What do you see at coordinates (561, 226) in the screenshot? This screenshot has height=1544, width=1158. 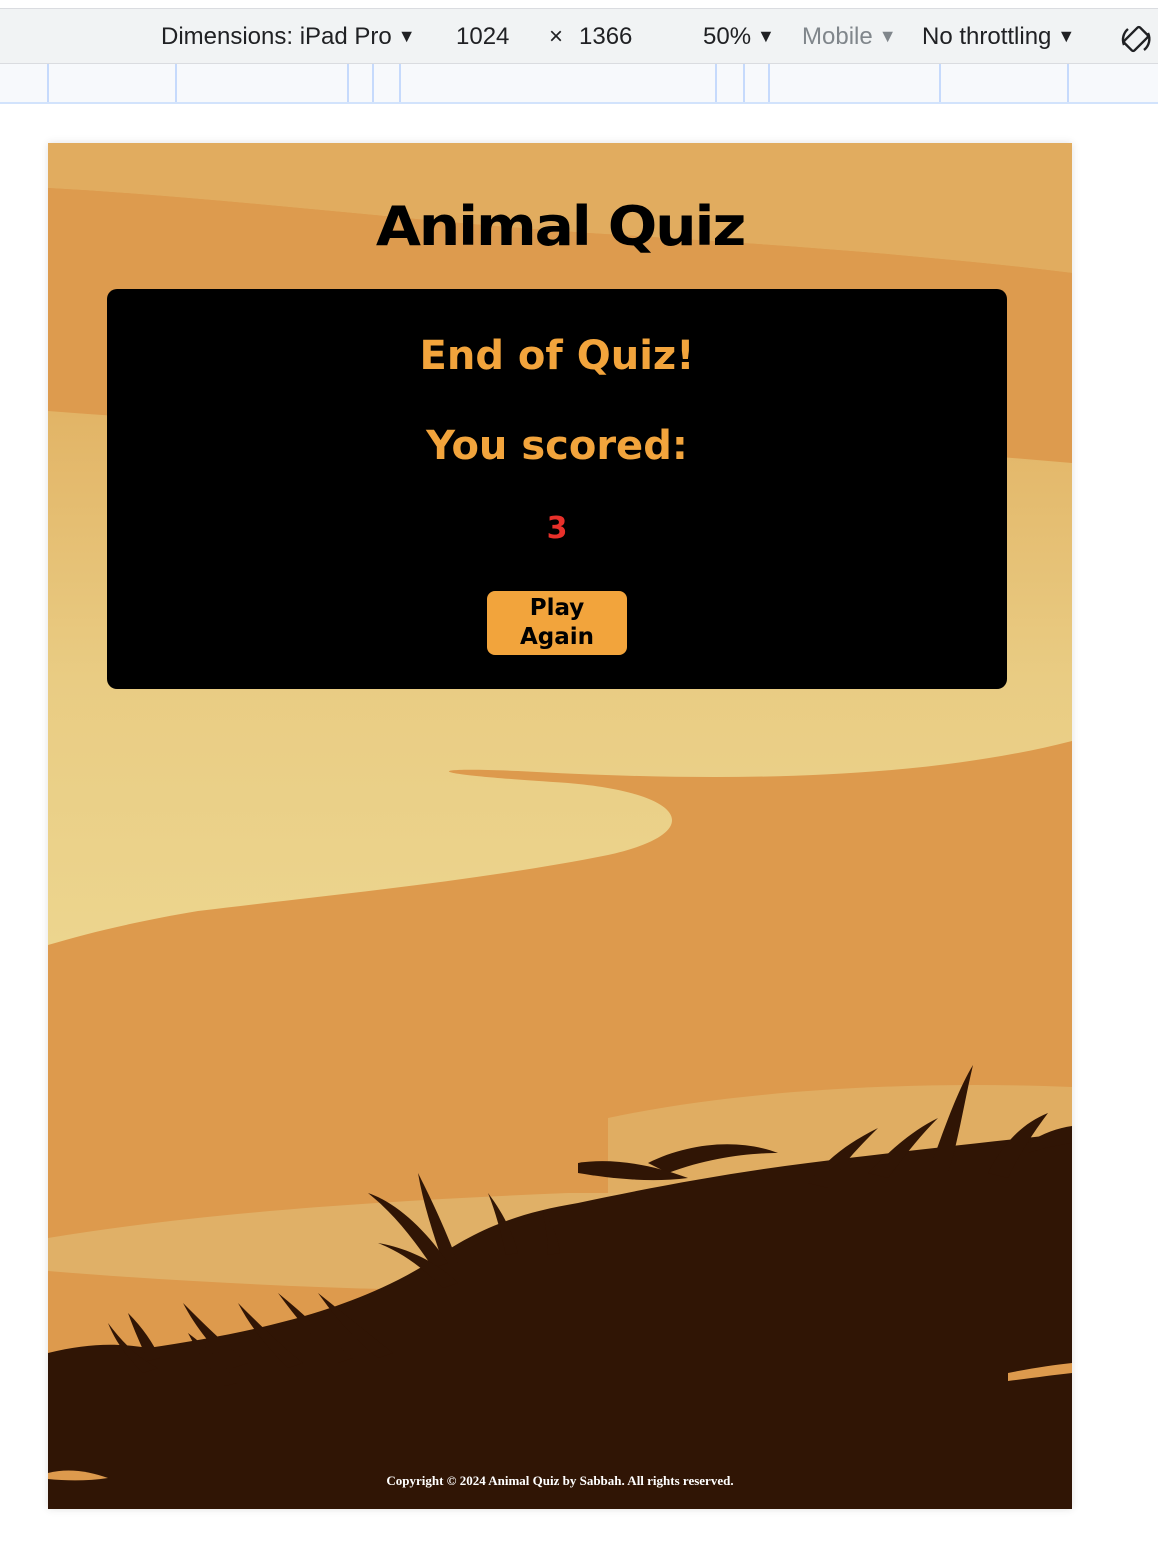 I see `page-title: Animal Quiz` at bounding box center [561, 226].